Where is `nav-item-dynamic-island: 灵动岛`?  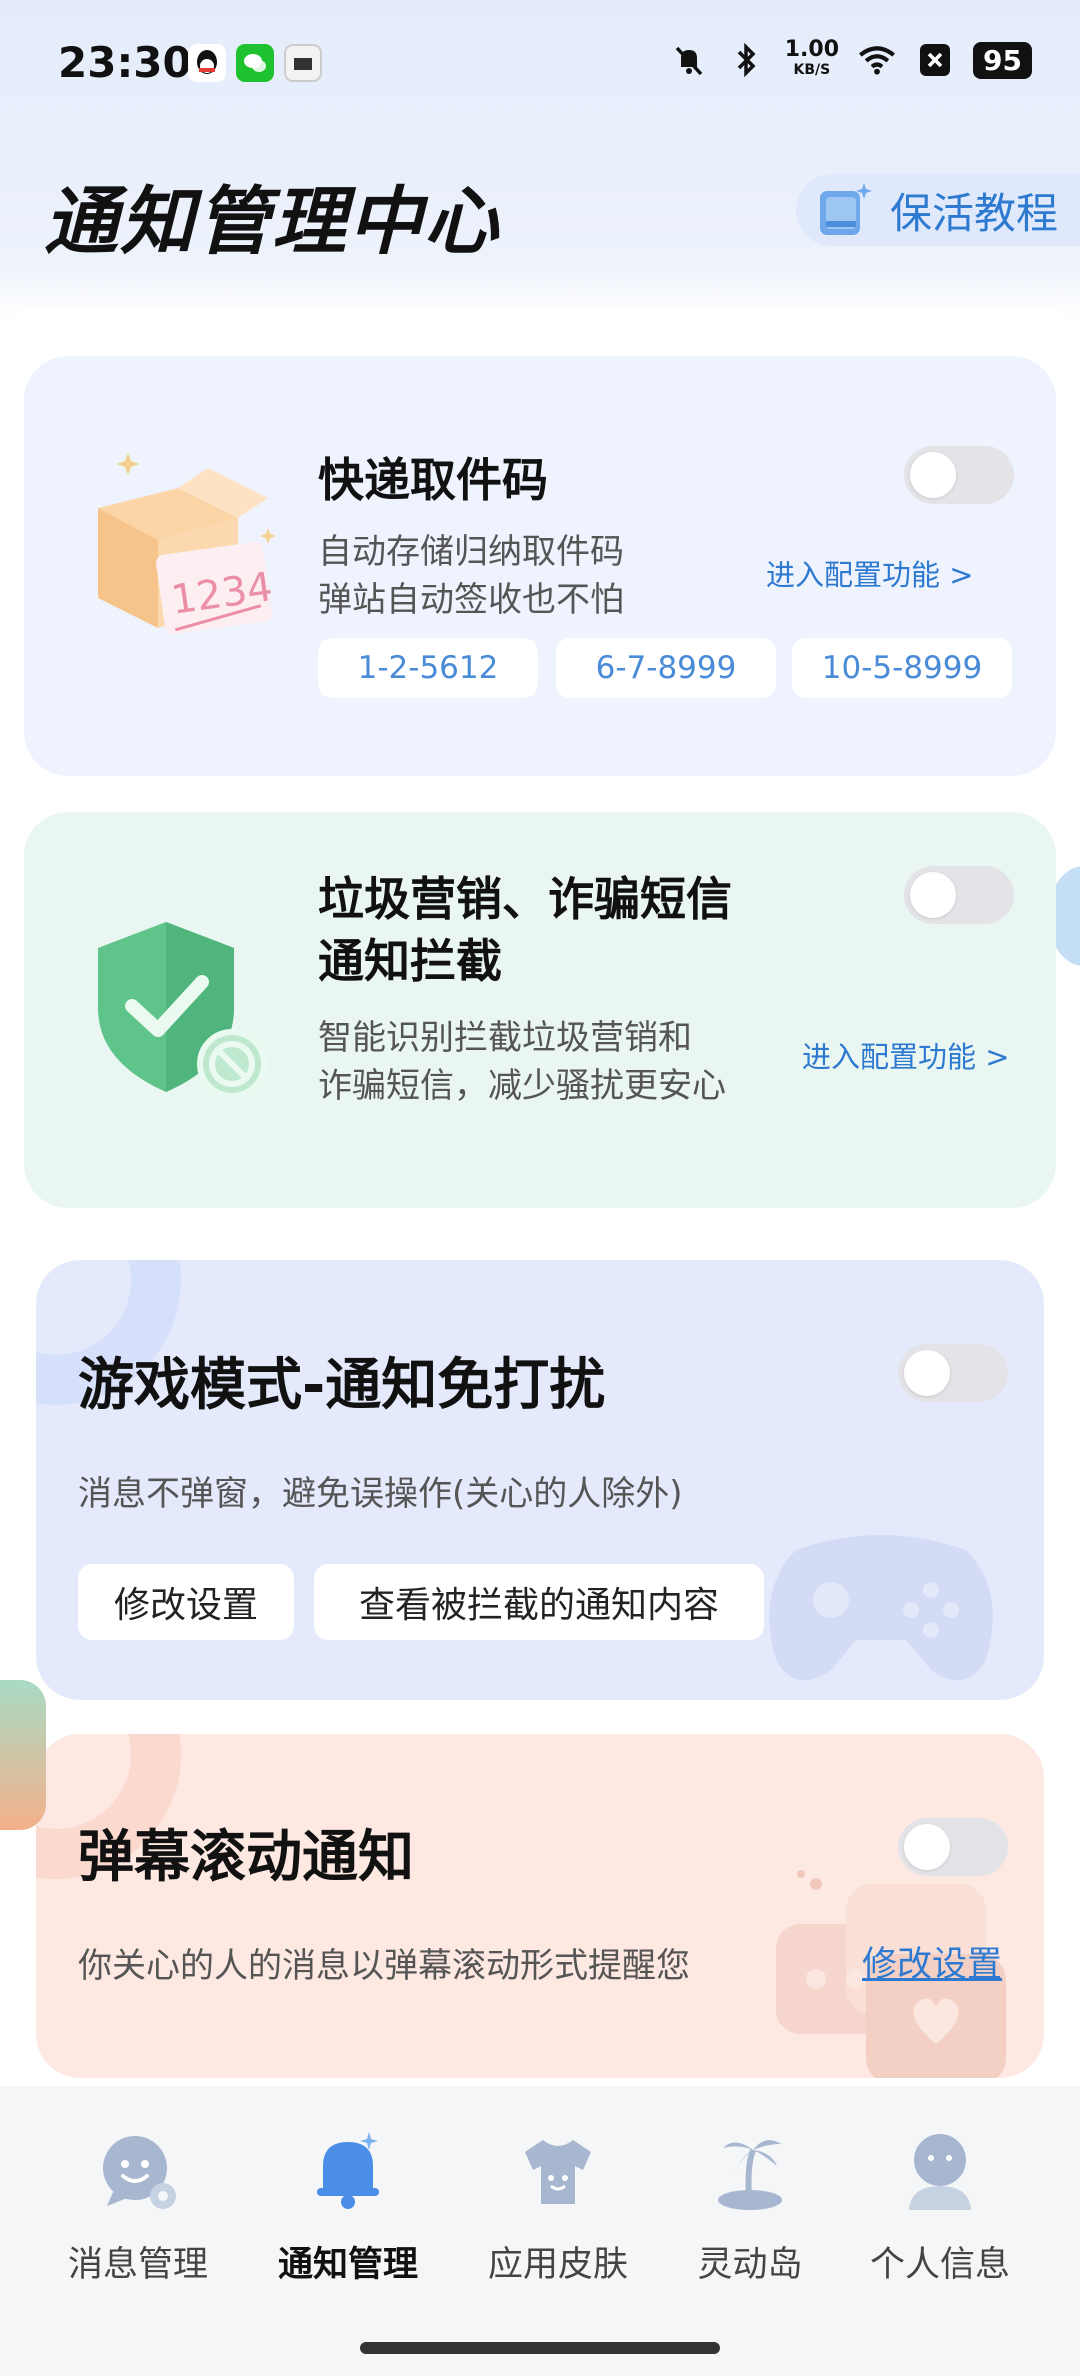
nav-item-dynamic-island: 灵动岛 is located at coordinates (750, 2206).